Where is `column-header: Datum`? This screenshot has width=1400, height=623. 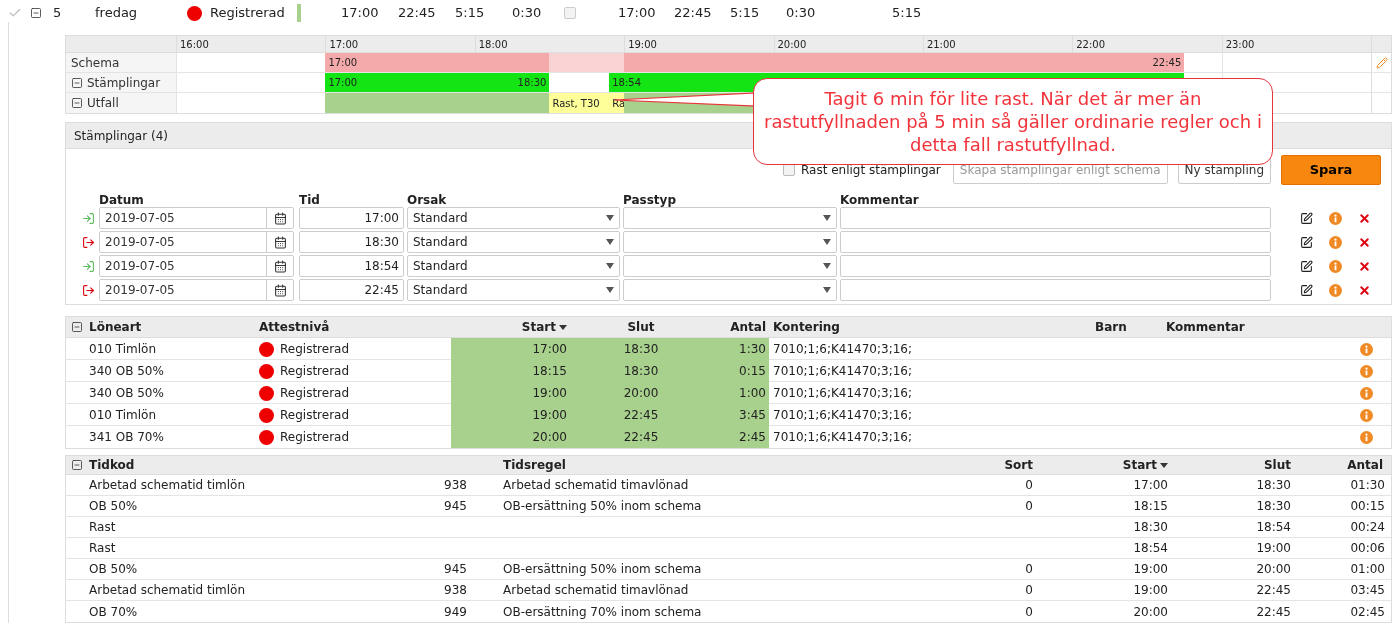
column-header: Datum is located at coordinates (122, 199).